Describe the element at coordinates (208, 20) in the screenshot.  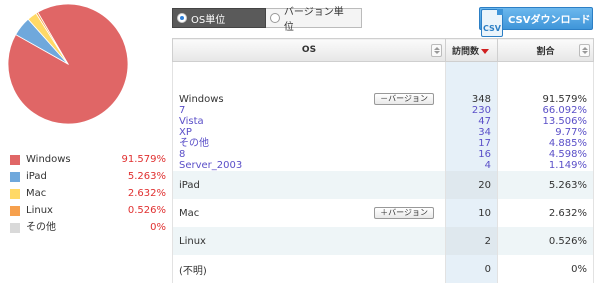
I see `os-unit-label: OS単位` at that location.